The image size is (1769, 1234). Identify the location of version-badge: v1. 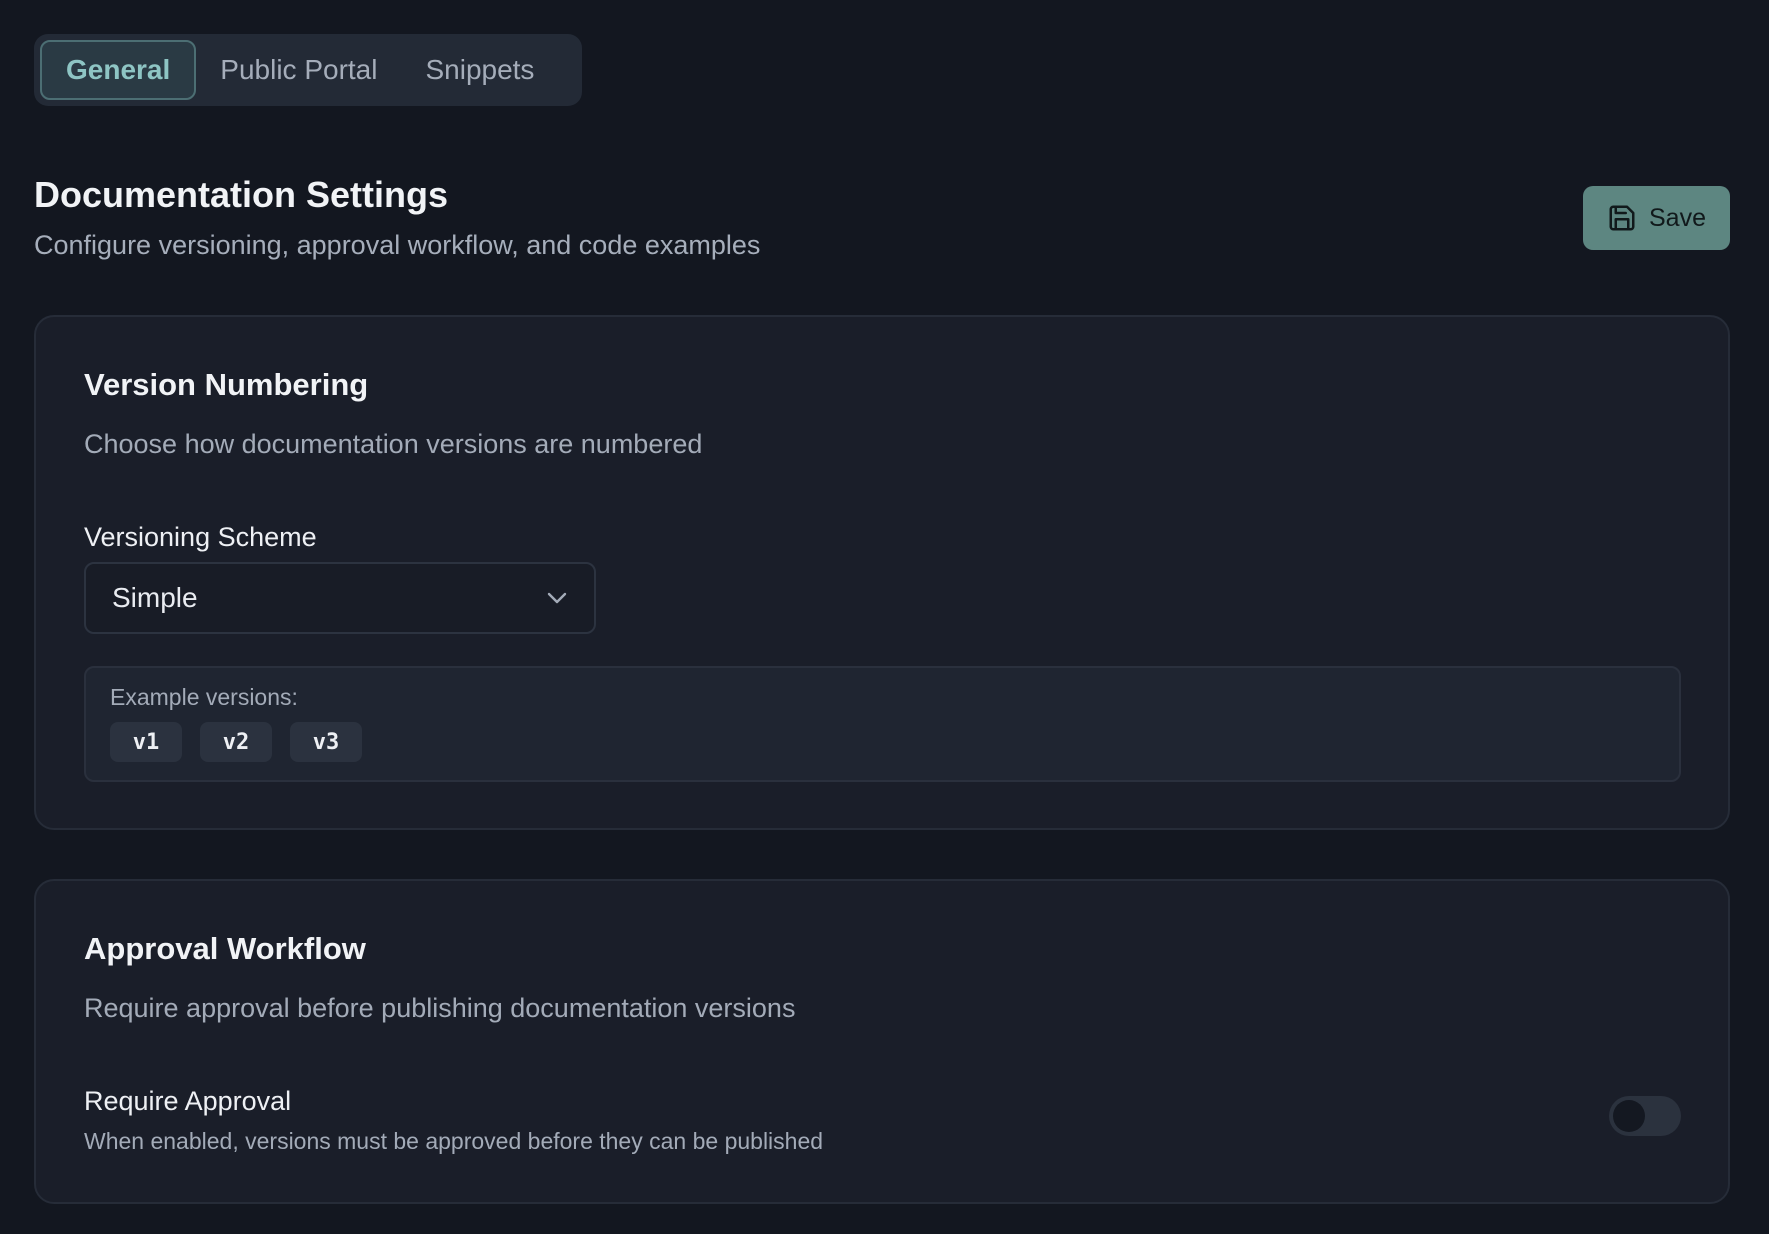
(146, 742).